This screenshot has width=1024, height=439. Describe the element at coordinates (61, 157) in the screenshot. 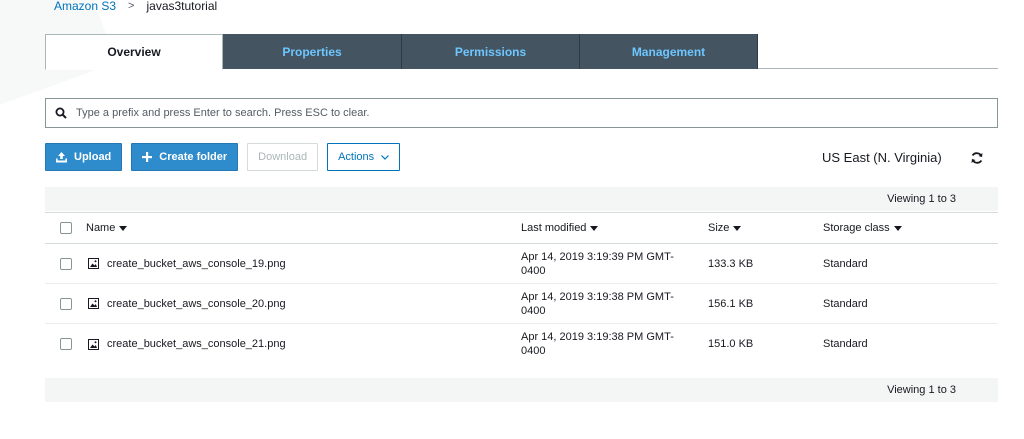

I see `upload-icon` at that location.